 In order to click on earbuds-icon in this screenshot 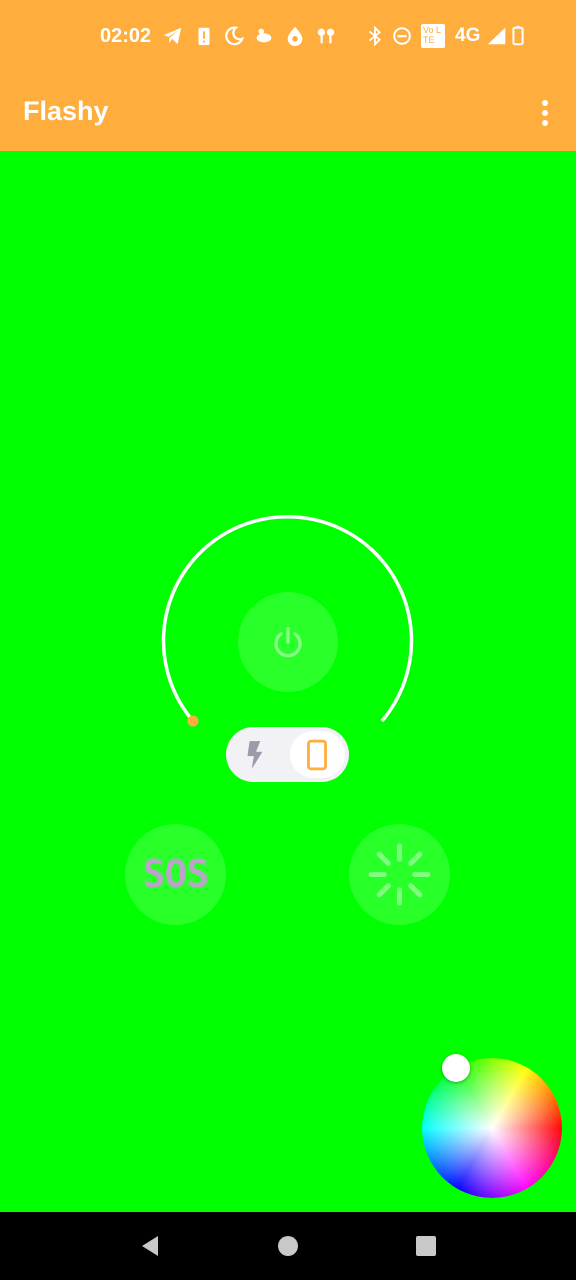, I will do `click(326, 36)`.